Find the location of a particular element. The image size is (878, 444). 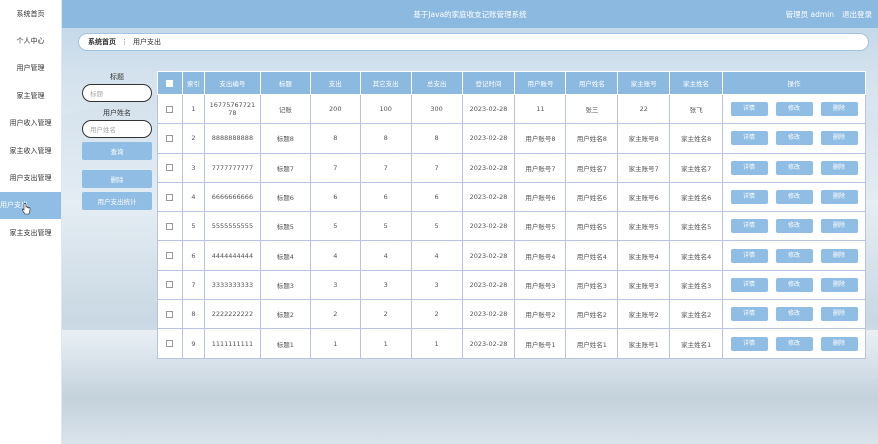

row-actions: 详情 修改 删除 is located at coordinates (794, 197).